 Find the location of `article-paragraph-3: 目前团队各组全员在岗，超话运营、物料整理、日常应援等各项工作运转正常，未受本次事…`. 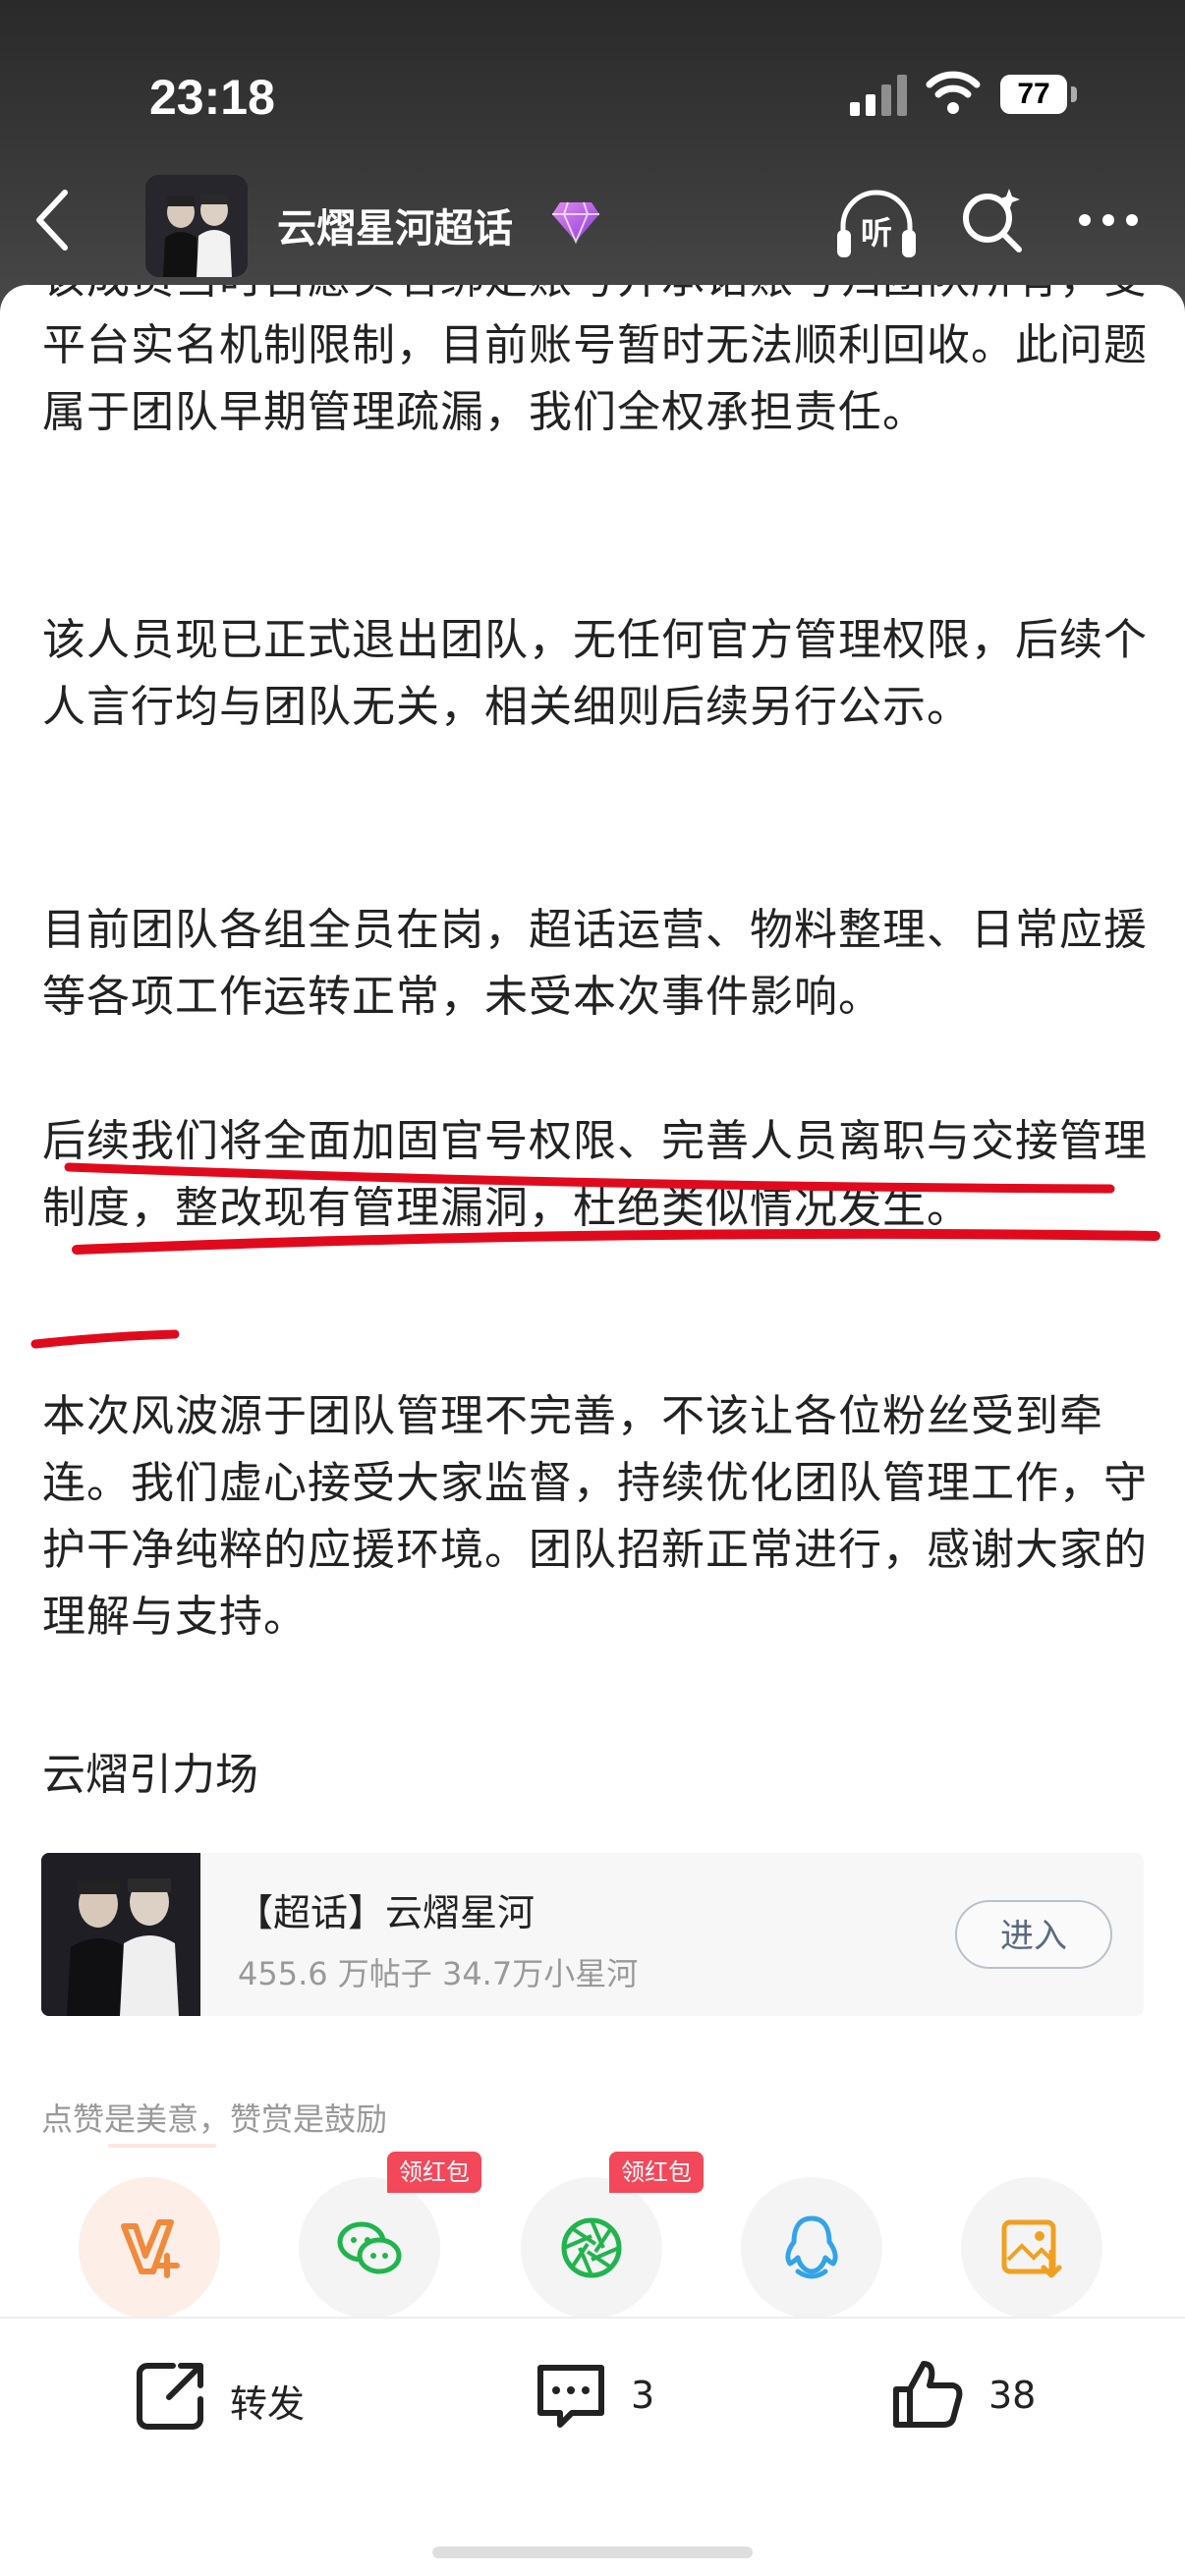

article-paragraph-3: 目前团队各组全员在岗，超话运营、物料整理、日常应援等各项工作运转正常，未受本次事… is located at coordinates (595, 963).